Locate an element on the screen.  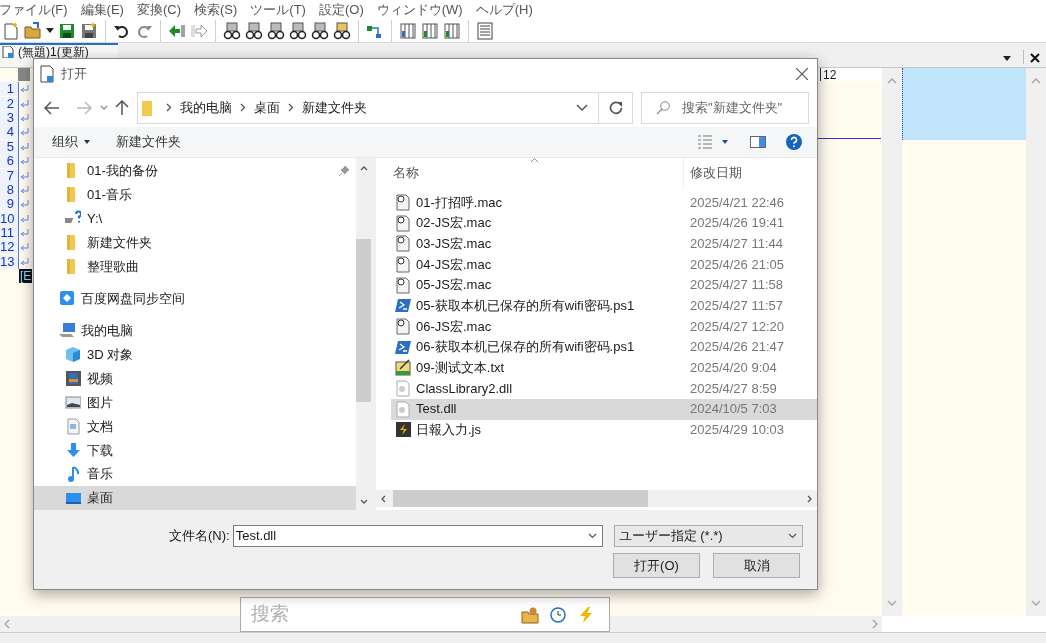
modified-date: 2025/4/27 12:20 is located at coordinates (736, 326).